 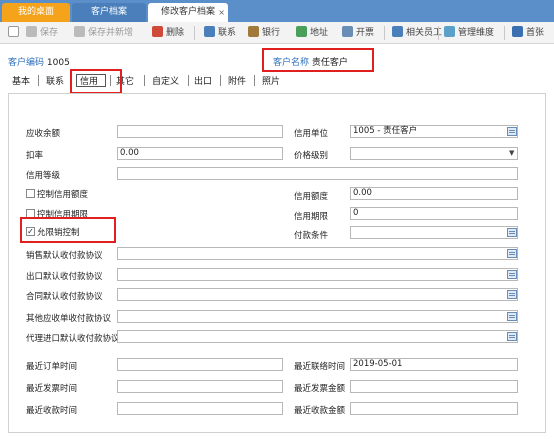 I want to click on credit-tab-highlight, so click(x=96, y=81).